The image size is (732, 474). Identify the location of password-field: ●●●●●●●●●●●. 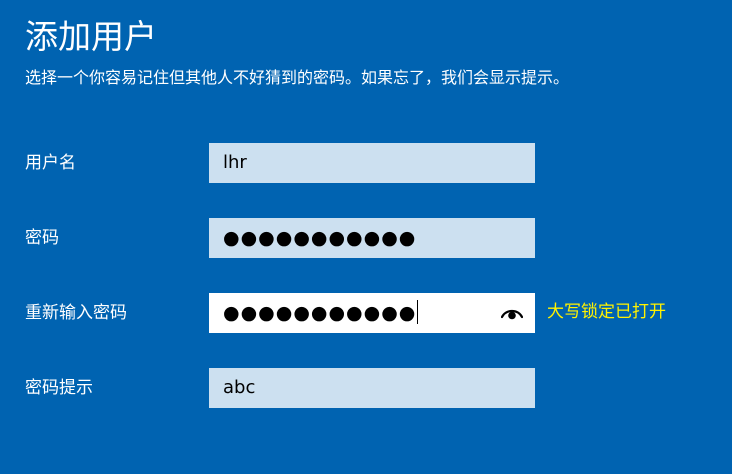
(372, 238).